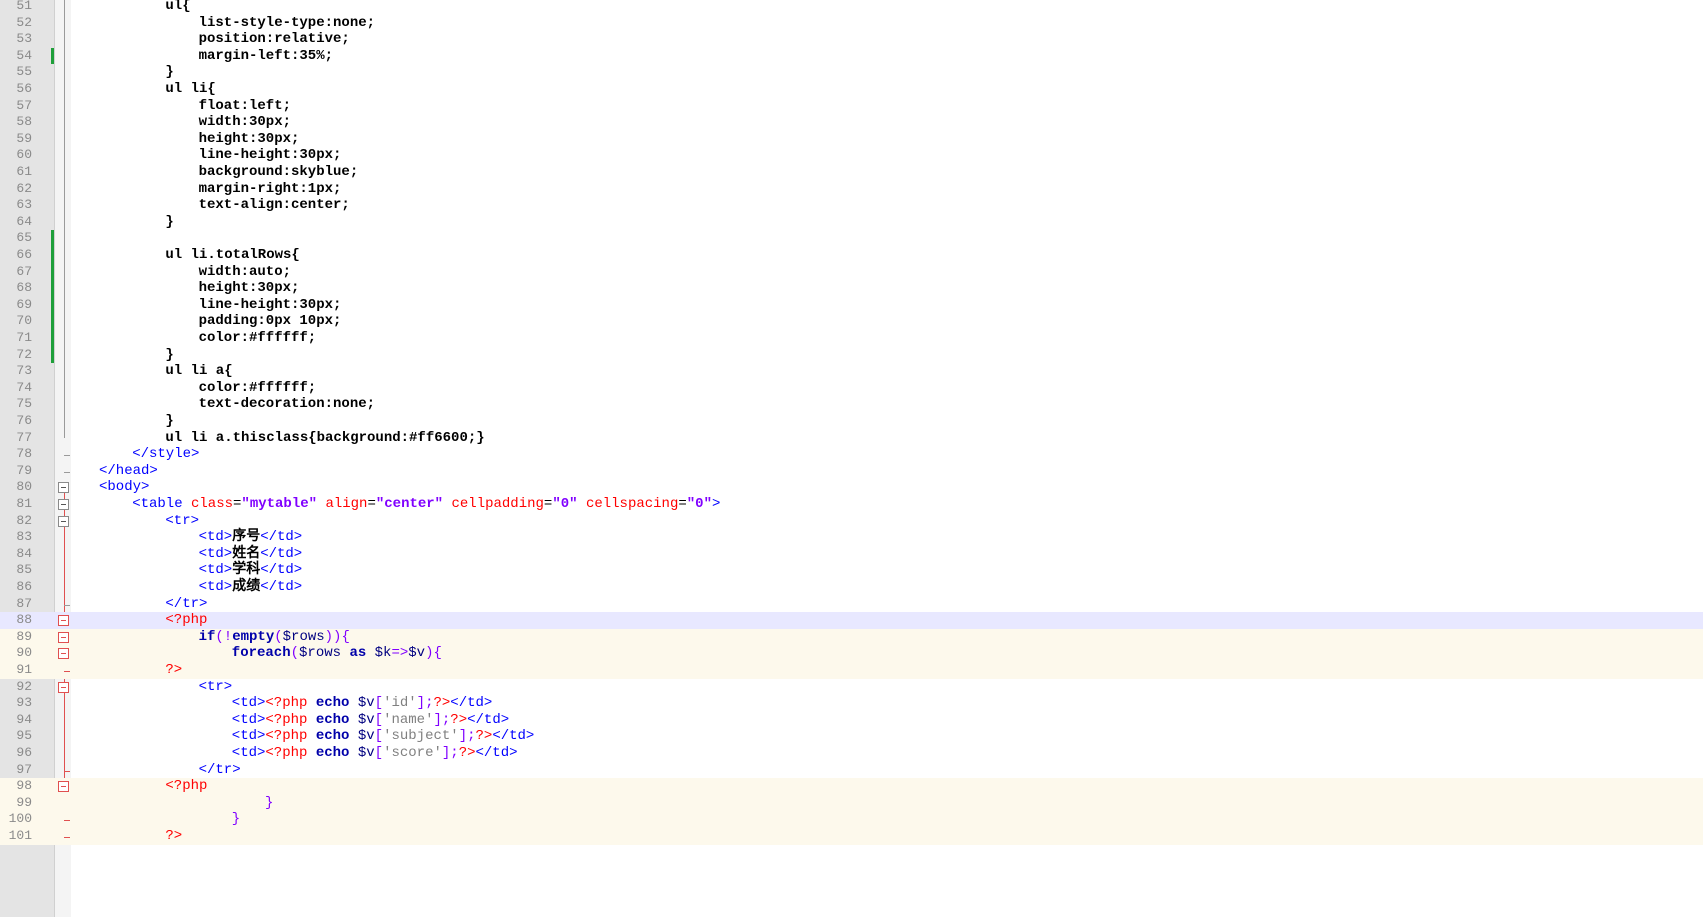 This screenshot has width=1703, height=917. I want to click on code-token: line-height:30px;, so click(270, 155).